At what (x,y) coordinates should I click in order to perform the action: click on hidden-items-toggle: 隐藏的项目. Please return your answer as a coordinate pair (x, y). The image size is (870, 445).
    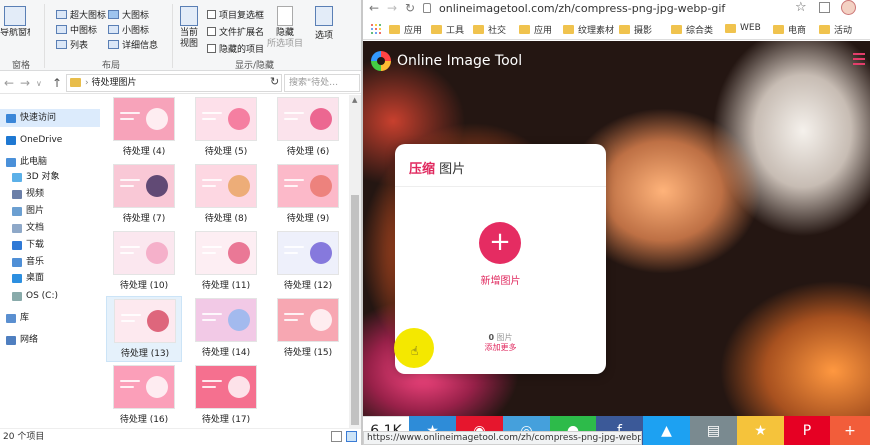
    Looking at the image, I should click on (235, 48).